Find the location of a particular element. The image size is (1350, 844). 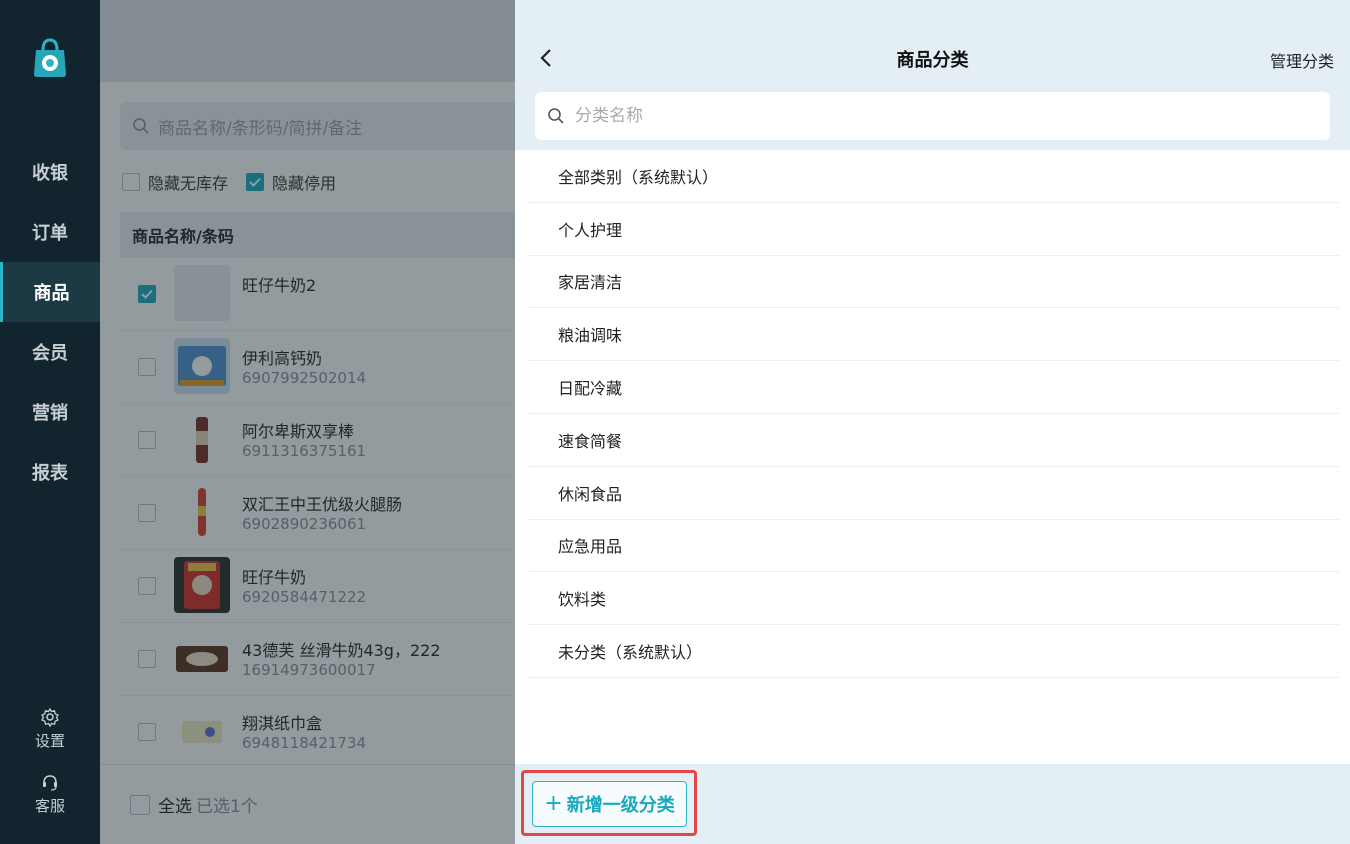

category-item-uncategorized: 未分类（系统默认） is located at coordinates (933, 651).